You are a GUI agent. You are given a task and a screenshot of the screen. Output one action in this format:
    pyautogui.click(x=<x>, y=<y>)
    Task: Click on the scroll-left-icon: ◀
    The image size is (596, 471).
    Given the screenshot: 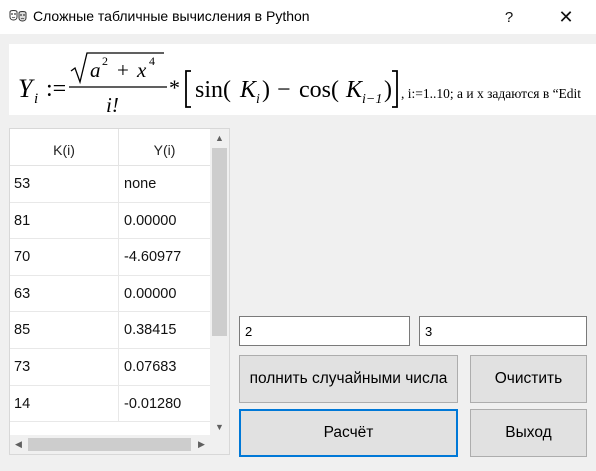 What is the action you would take?
    pyautogui.click(x=18, y=444)
    